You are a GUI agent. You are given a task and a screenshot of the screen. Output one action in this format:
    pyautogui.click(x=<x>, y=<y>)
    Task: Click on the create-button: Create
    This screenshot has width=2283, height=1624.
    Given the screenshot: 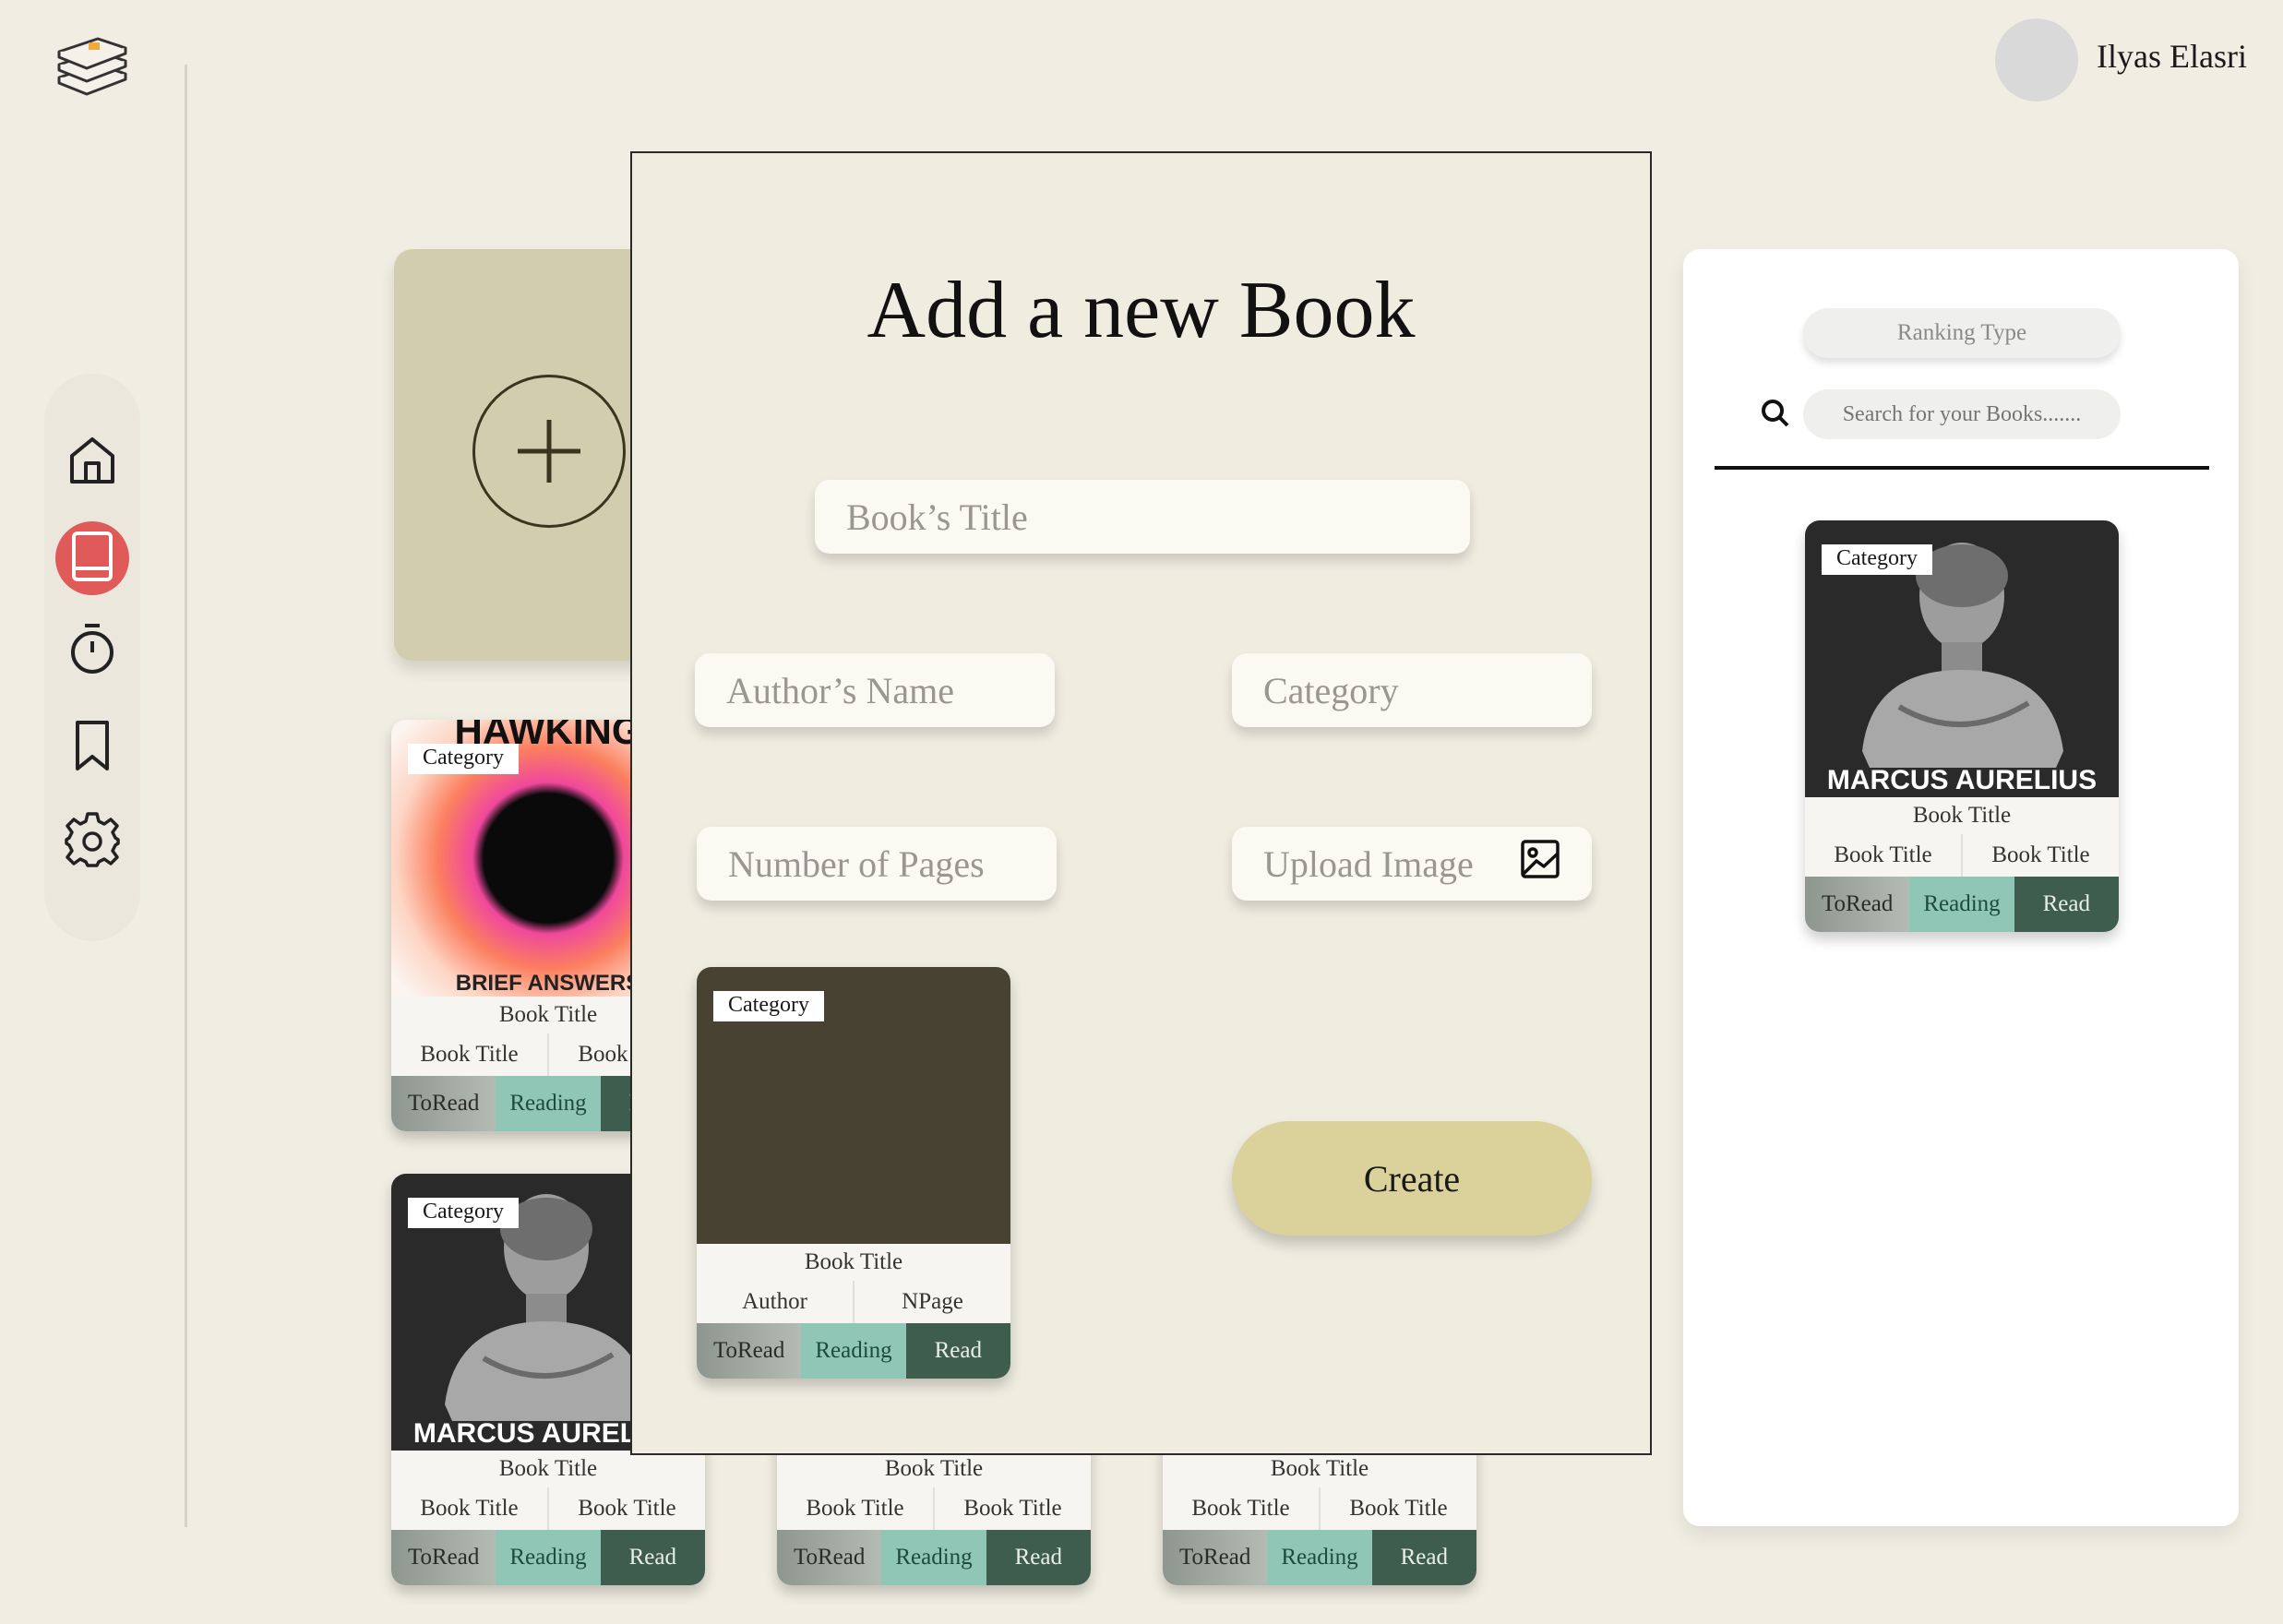 What is the action you would take?
    pyautogui.click(x=1412, y=1178)
    